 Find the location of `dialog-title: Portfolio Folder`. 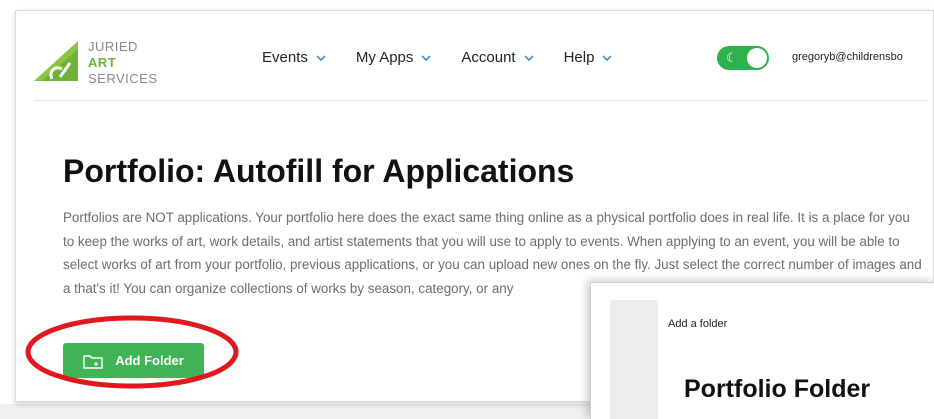

dialog-title: Portfolio Folder is located at coordinates (777, 389).